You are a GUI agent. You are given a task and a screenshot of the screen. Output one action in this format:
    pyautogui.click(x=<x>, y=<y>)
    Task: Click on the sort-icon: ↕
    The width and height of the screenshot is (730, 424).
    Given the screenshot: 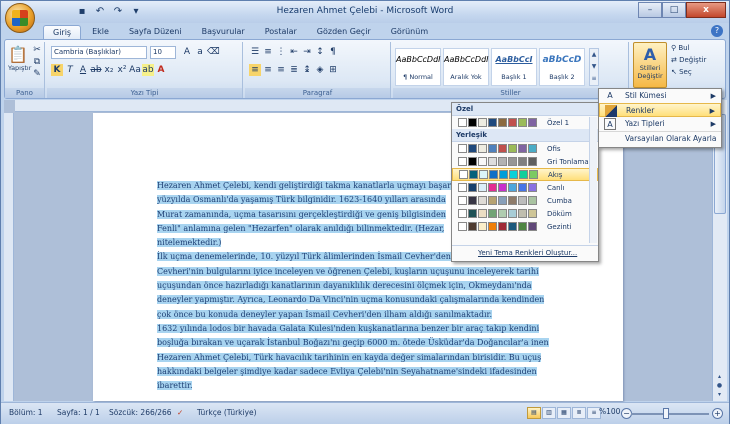 What is the action you would take?
    pyautogui.click(x=320, y=52)
    